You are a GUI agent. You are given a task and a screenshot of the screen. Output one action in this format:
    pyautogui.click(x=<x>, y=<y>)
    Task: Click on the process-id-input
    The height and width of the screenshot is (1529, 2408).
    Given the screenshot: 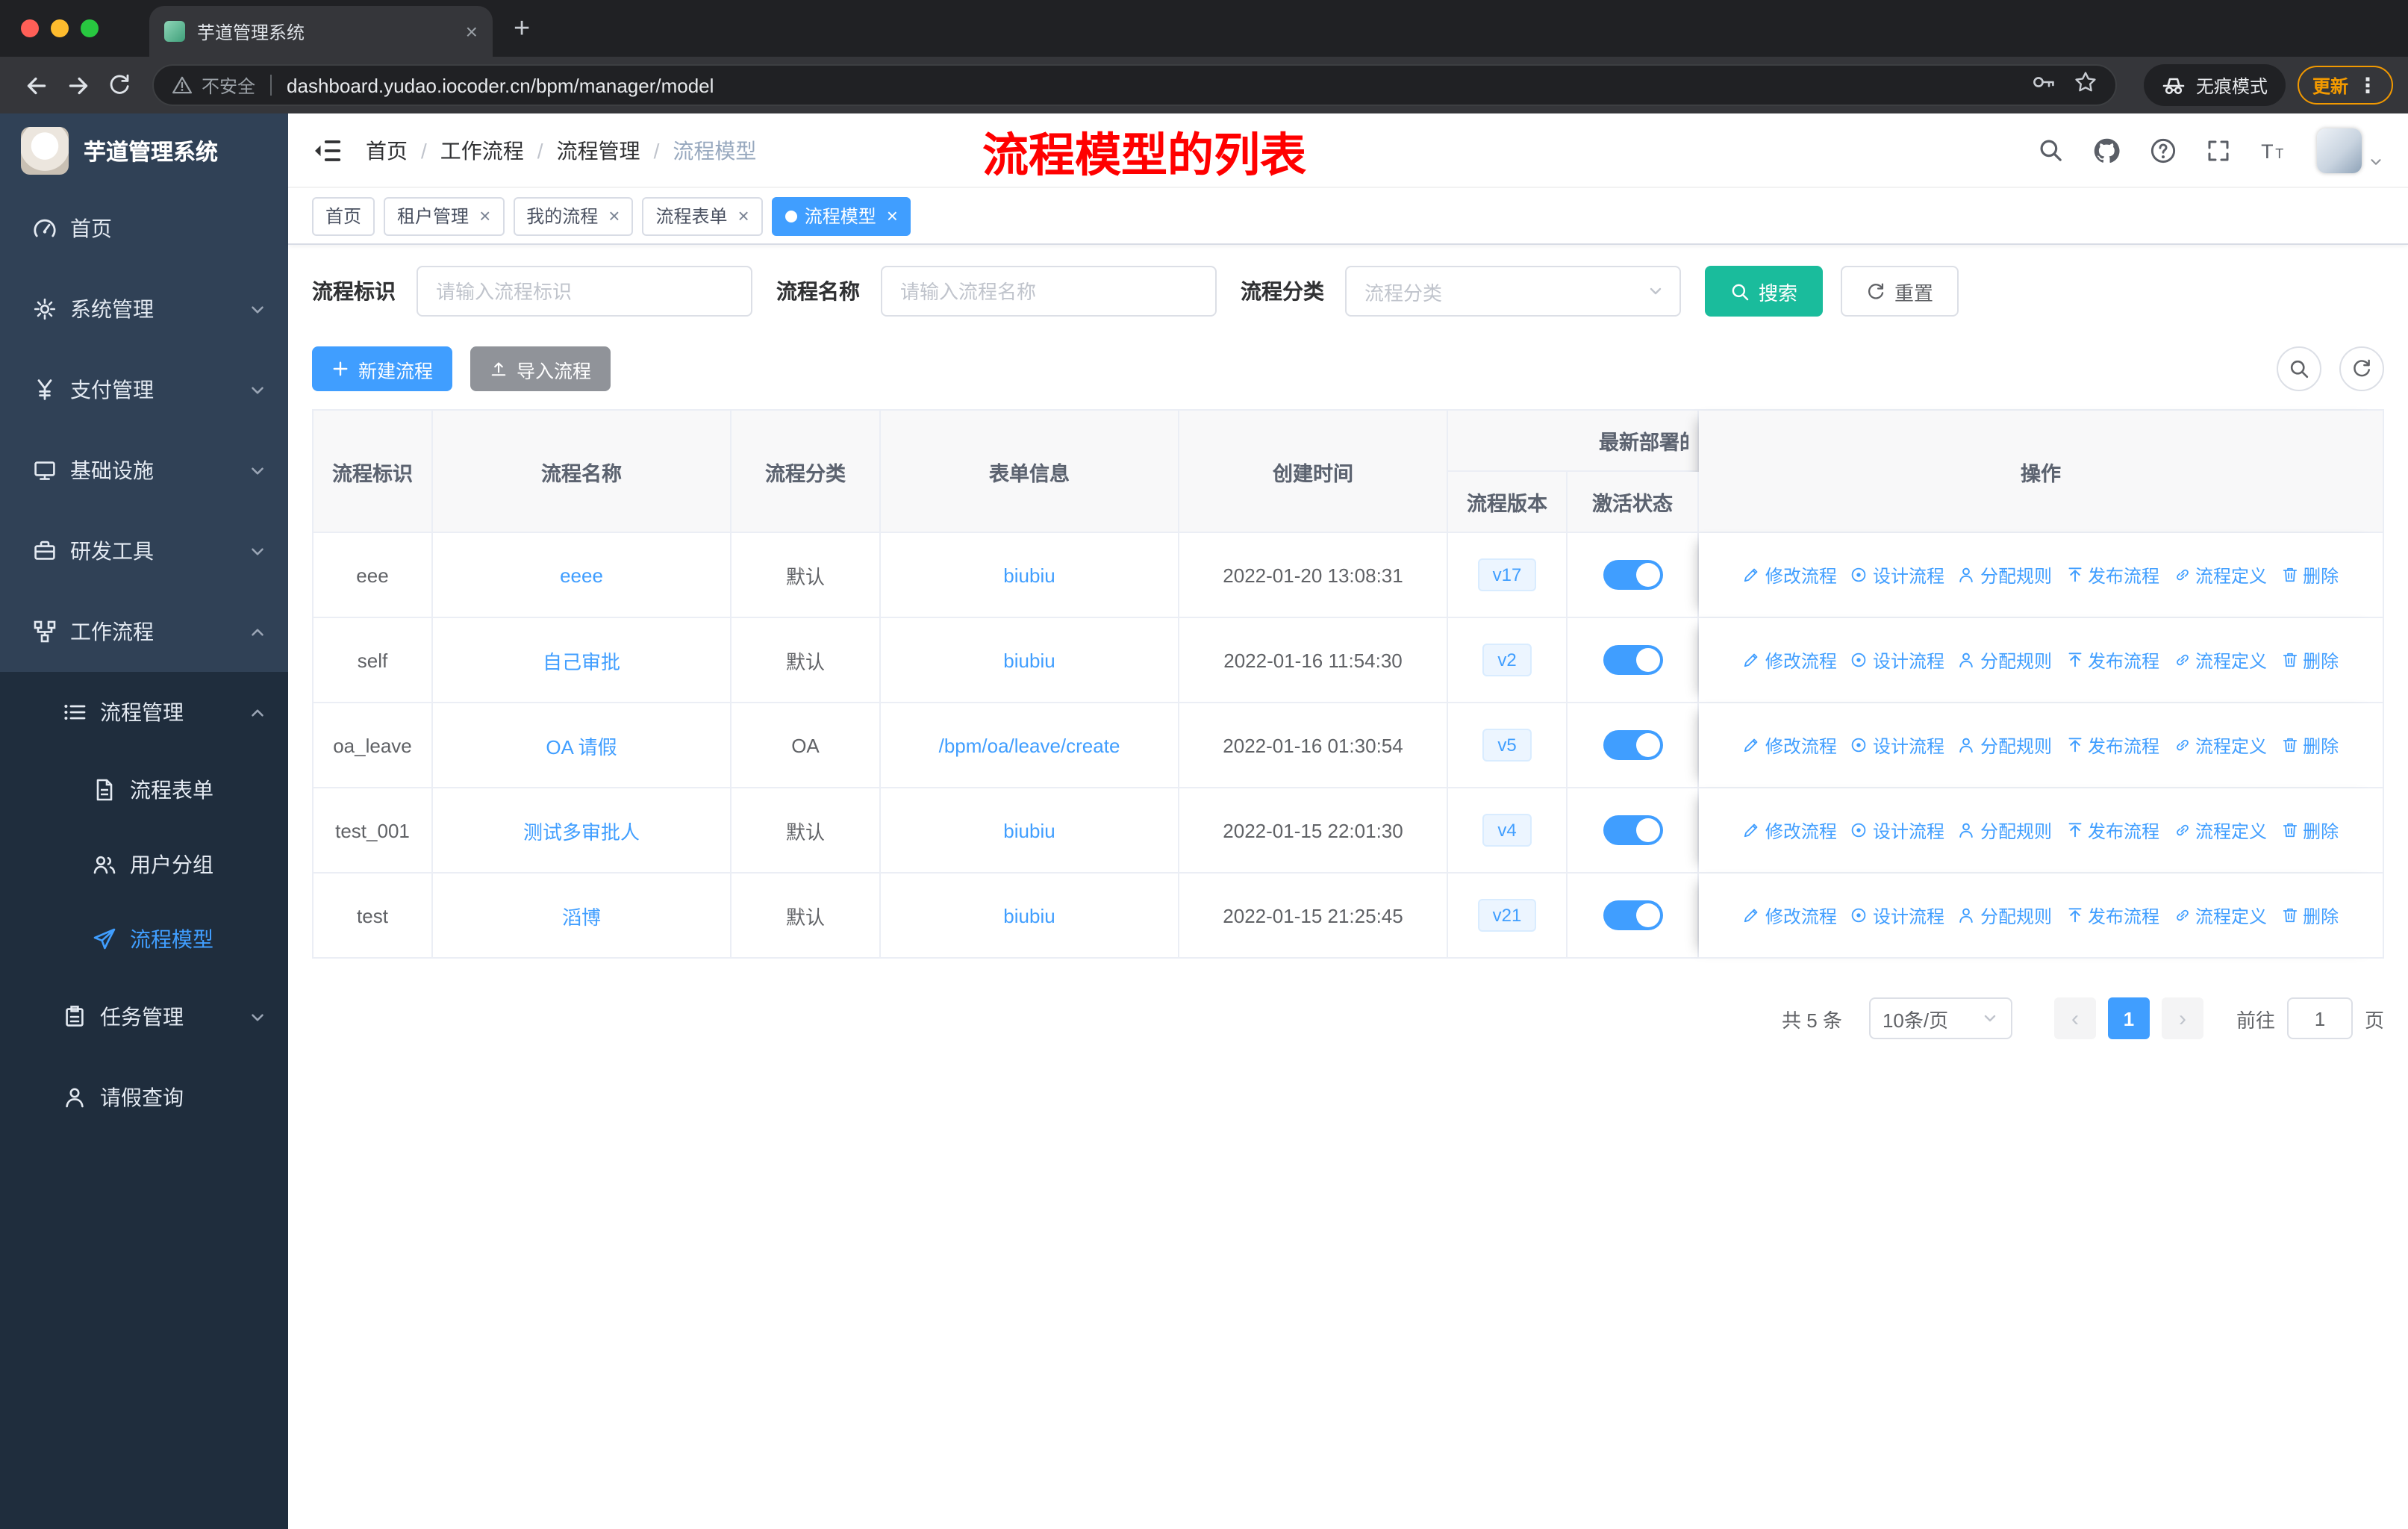 What is the action you would take?
    pyautogui.click(x=584, y=291)
    